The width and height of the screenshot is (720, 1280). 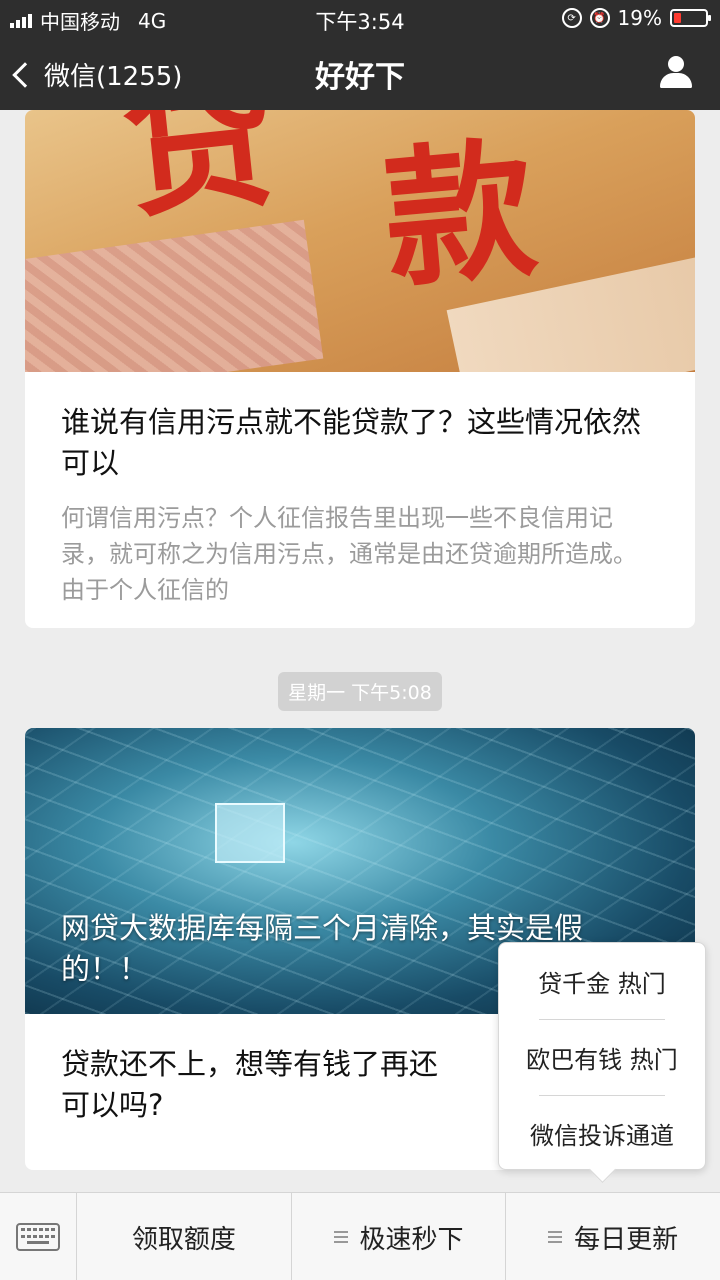 What do you see at coordinates (676, 72) in the screenshot?
I see `profile-icon` at bounding box center [676, 72].